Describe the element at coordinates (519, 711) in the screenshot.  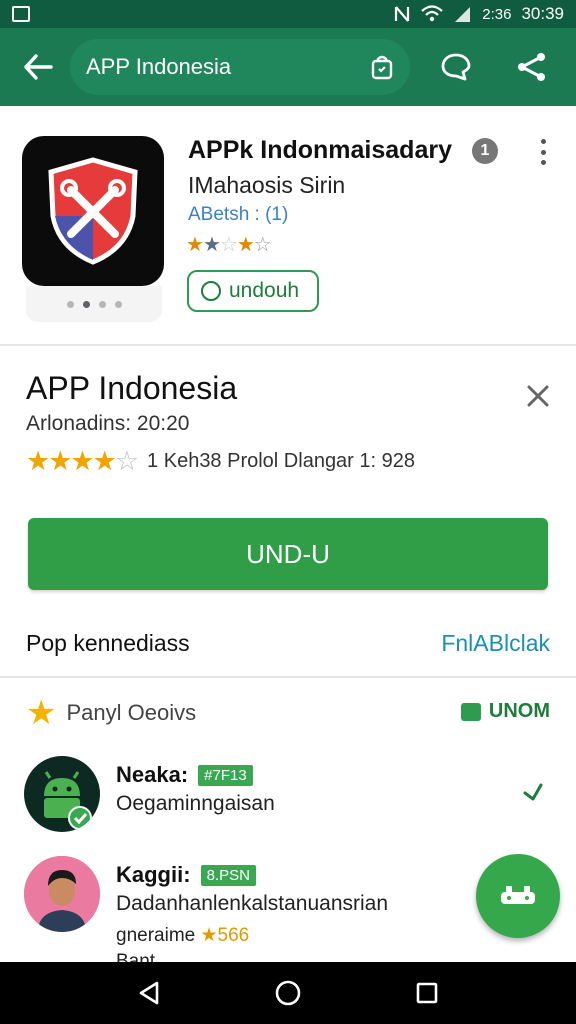
I see `reviews-action-label: UNOM` at that location.